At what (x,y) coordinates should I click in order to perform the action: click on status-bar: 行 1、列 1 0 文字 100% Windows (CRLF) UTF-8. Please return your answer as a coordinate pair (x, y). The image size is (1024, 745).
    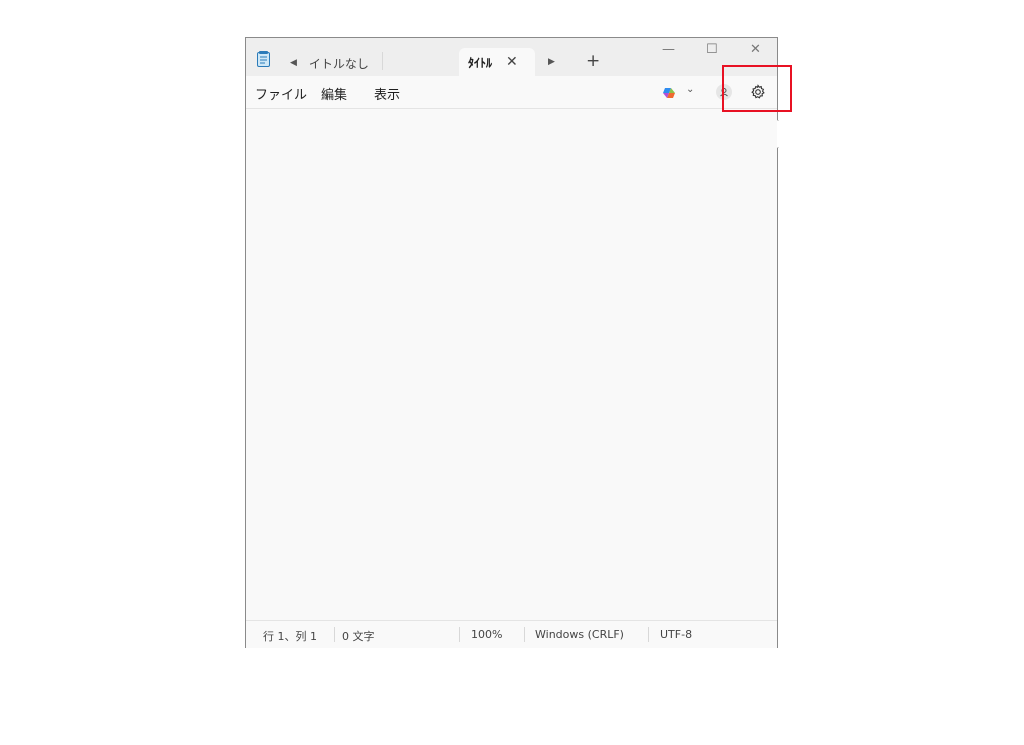
    Looking at the image, I should click on (511, 634).